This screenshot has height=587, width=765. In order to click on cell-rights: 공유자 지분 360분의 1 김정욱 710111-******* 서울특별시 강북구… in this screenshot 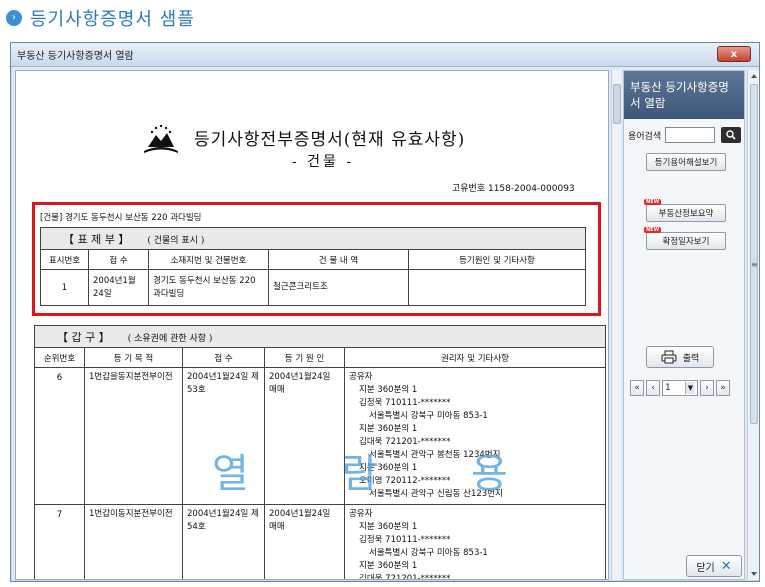, I will do `click(475, 436)`.